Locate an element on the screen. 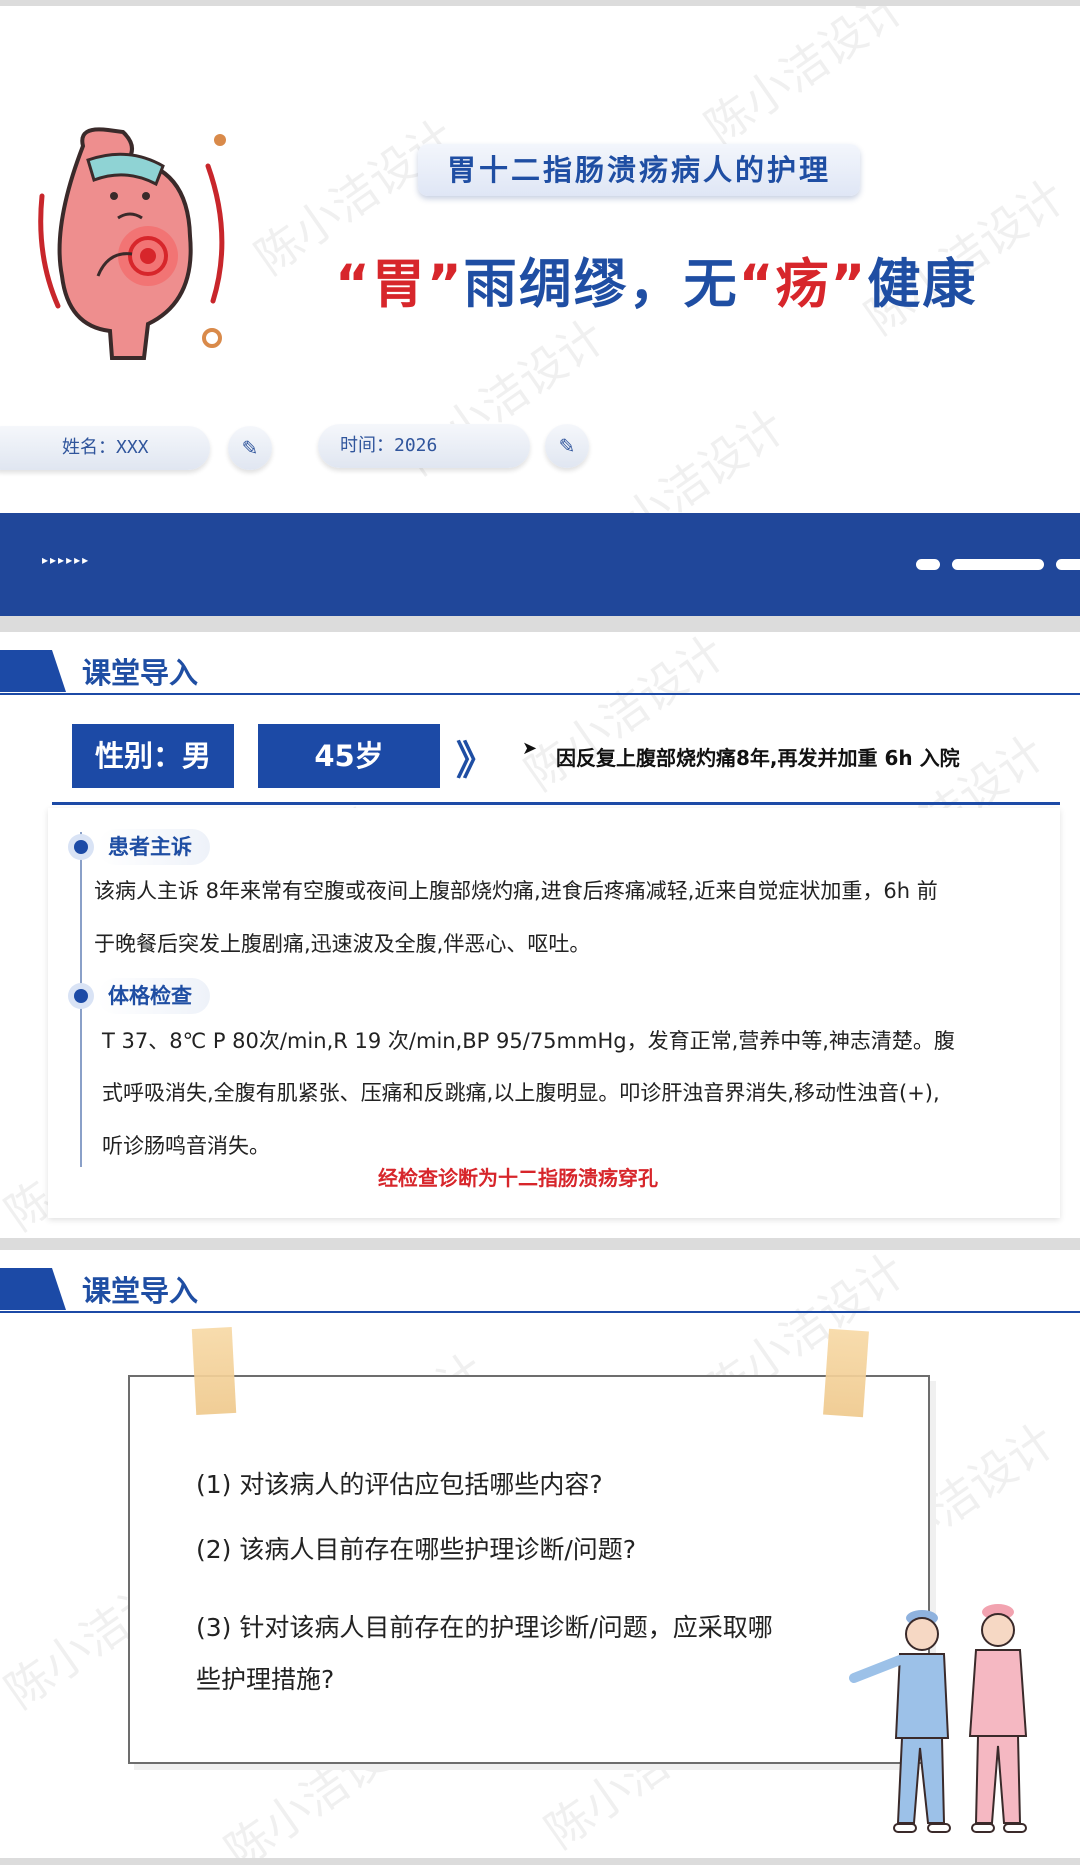 The height and width of the screenshot is (1865, 1080). diagnosis-text: 经检查诊断为十二指肠溃疡穿孔 is located at coordinates (518, 1178).